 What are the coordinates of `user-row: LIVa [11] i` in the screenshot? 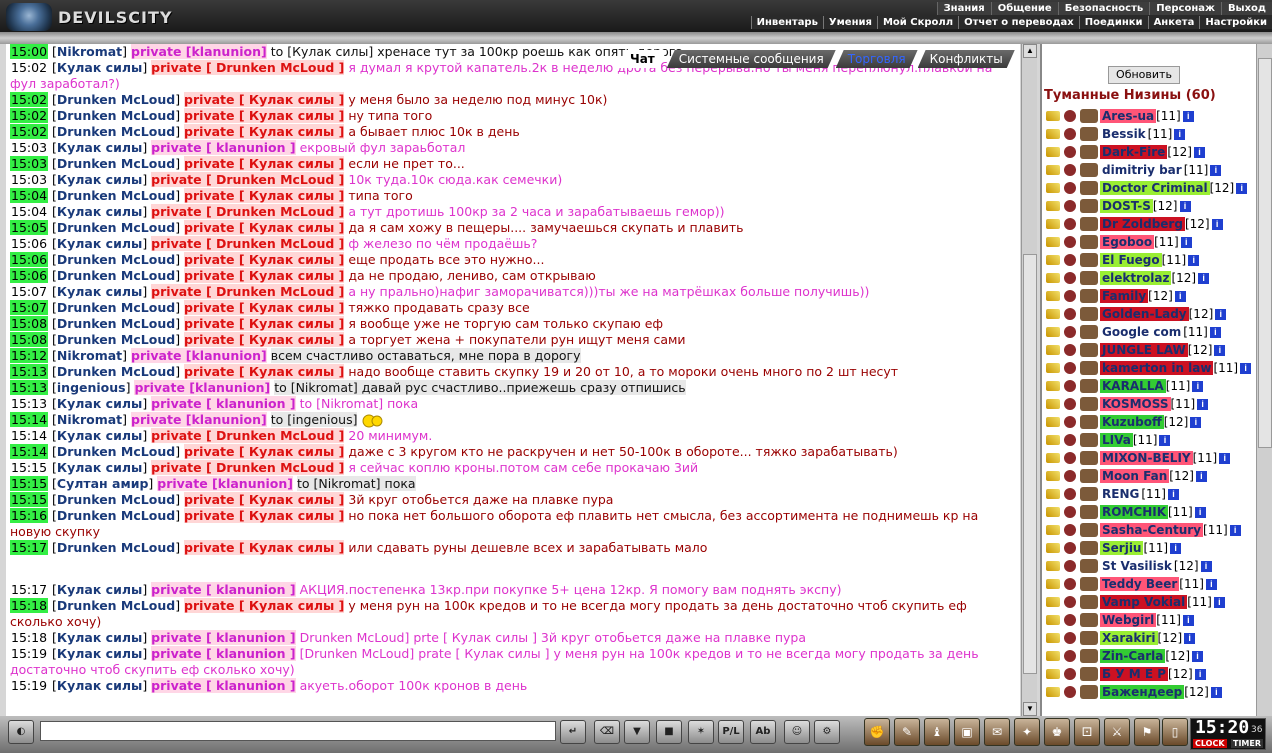 It's located at (1150, 440).